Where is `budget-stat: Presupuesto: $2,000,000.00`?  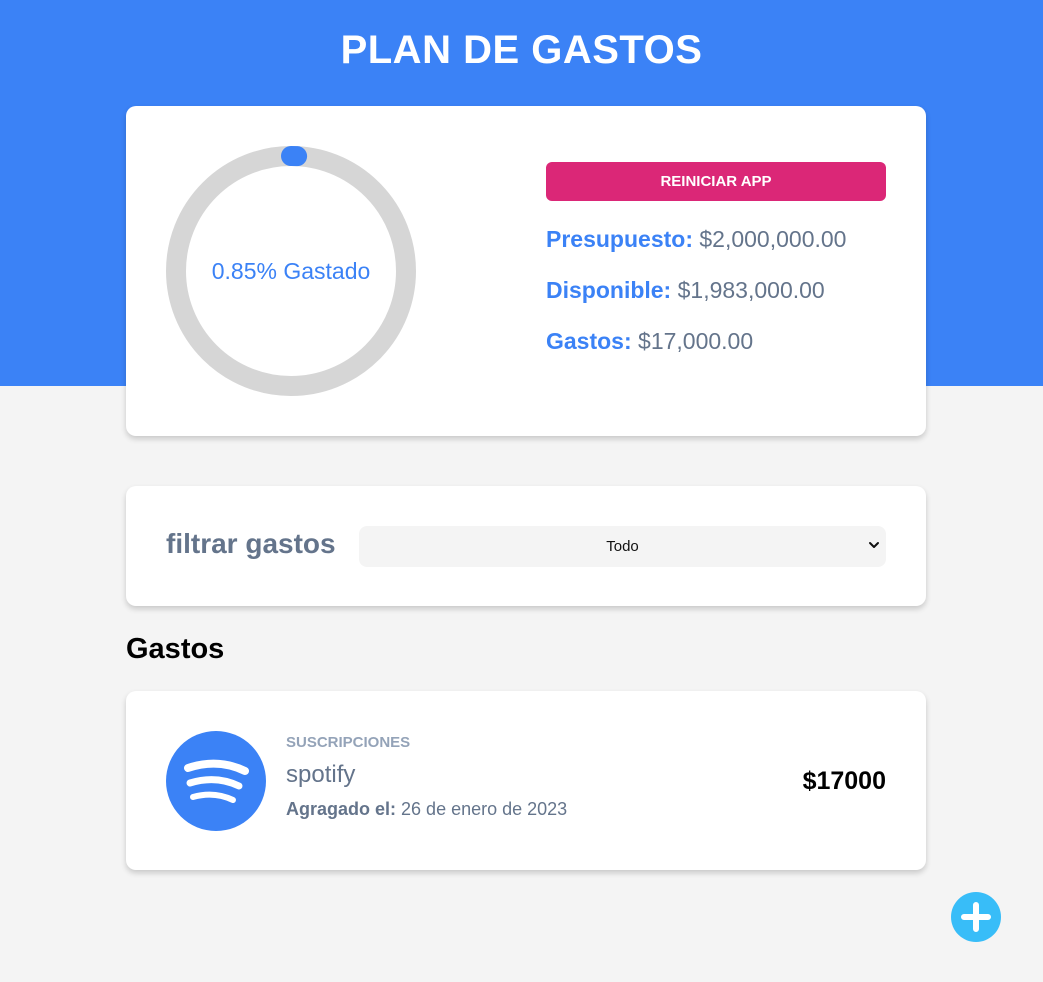 budget-stat: Presupuesto: $2,000,000.00 is located at coordinates (696, 239).